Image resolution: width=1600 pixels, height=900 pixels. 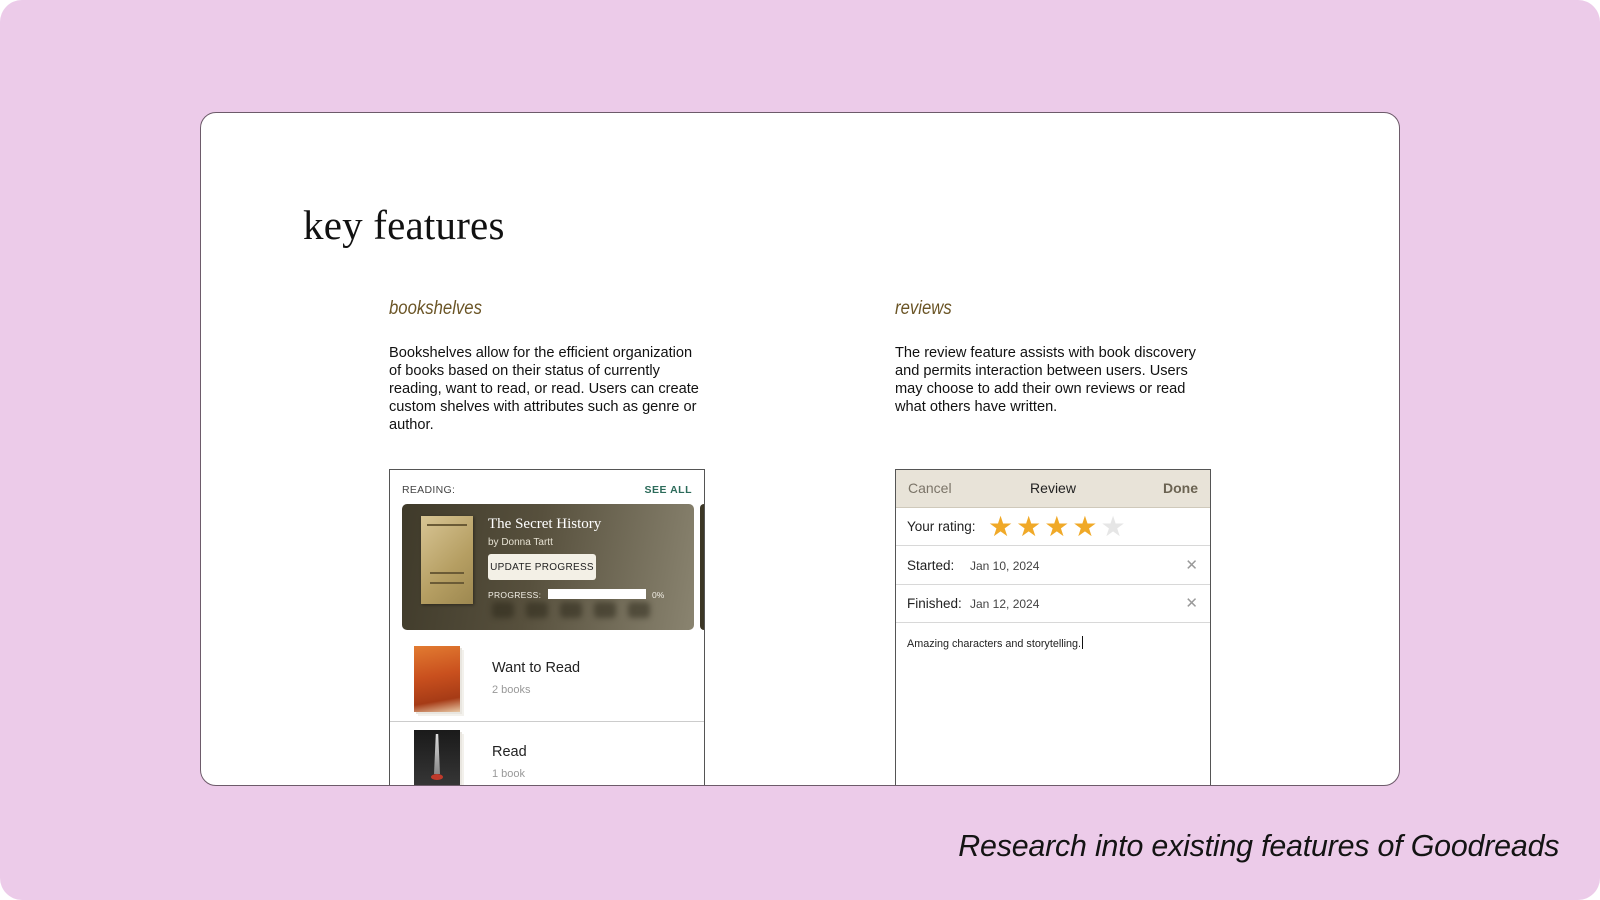 What do you see at coordinates (515, 595) in the screenshot?
I see `progress-label: PROGRESS:` at bounding box center [515, 595].